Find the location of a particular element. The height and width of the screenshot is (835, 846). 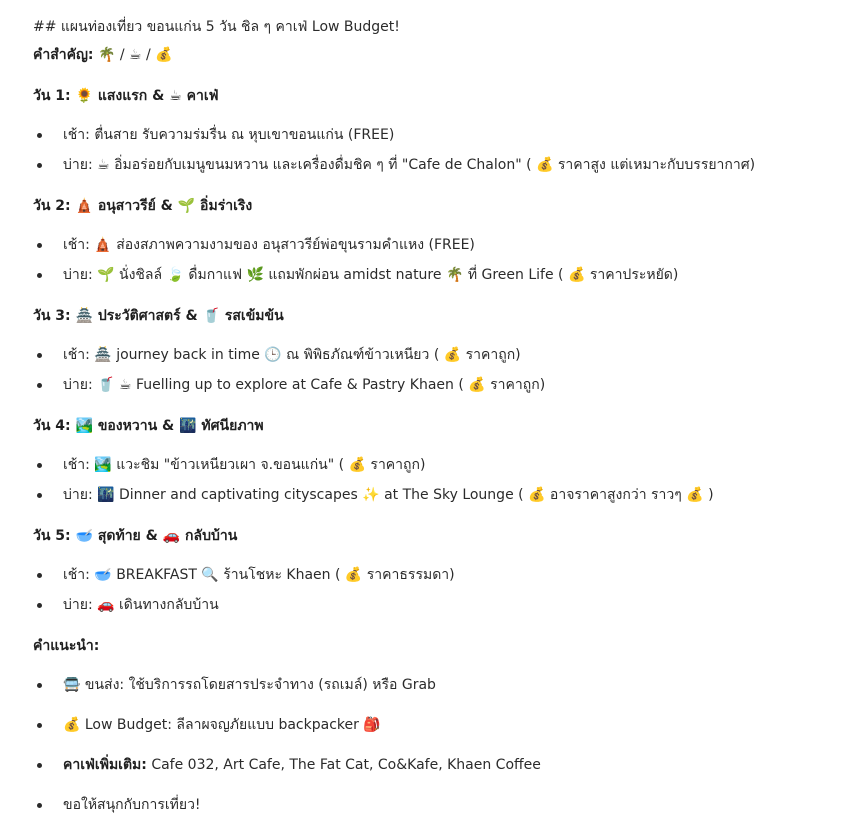

tip-budget-item: 💰 Low Budget: ลีลาผจญภัยแบบ backpacker 🎒 is located at coordinates (207, 725).